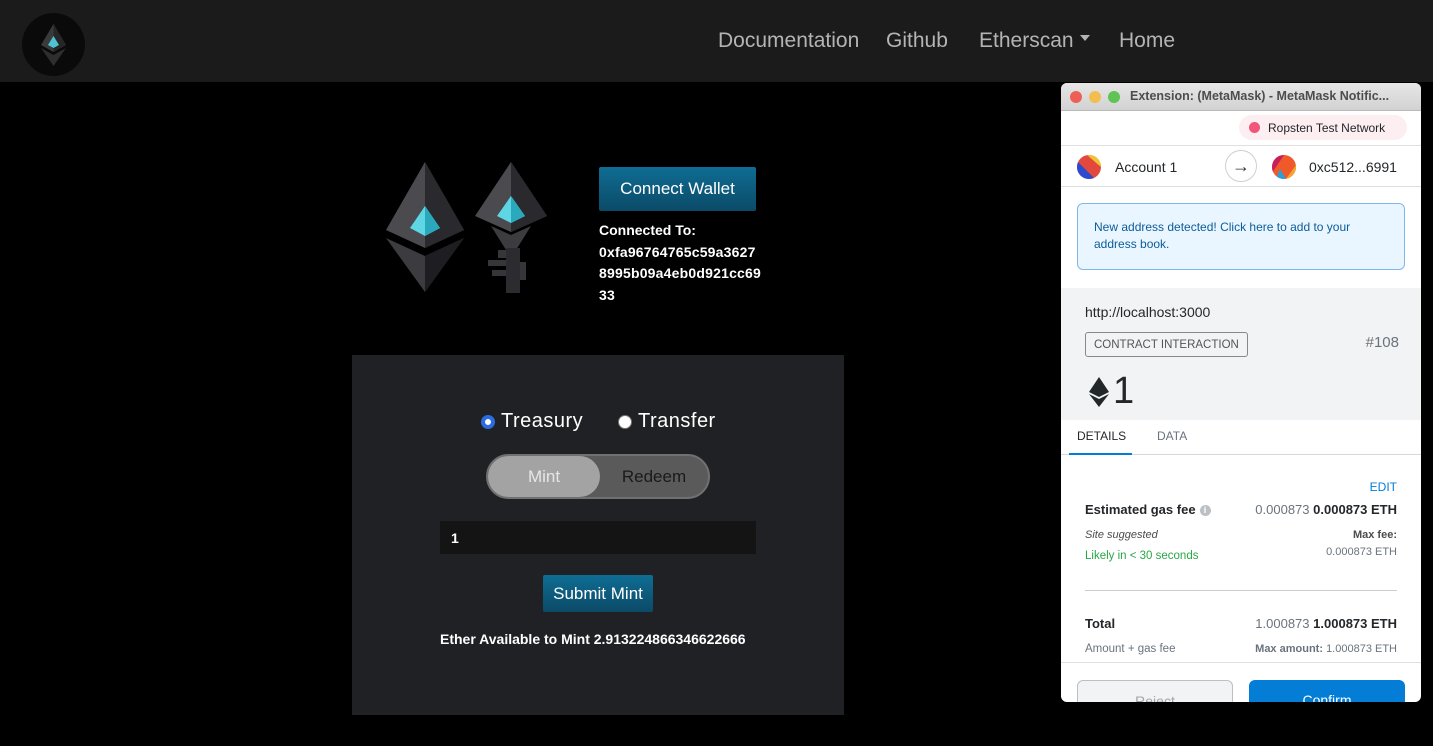 Image resolution: width=1433 pixels, height=746 pixels. Describe the element at coordinates (1121, 535) in the screenshot. I see `site-suggested-label: Site suggested` at that location.